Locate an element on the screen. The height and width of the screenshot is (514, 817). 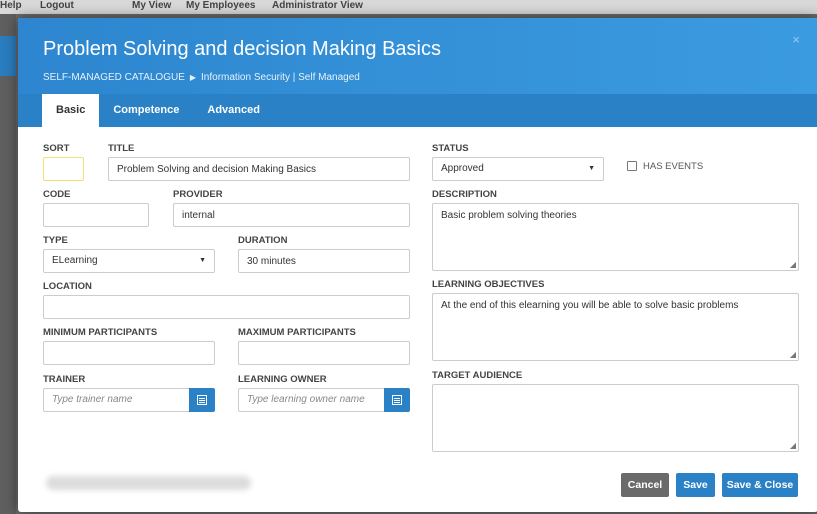
learning-owner-label: LEARNING OWNER is located at coordinates (282, 379).